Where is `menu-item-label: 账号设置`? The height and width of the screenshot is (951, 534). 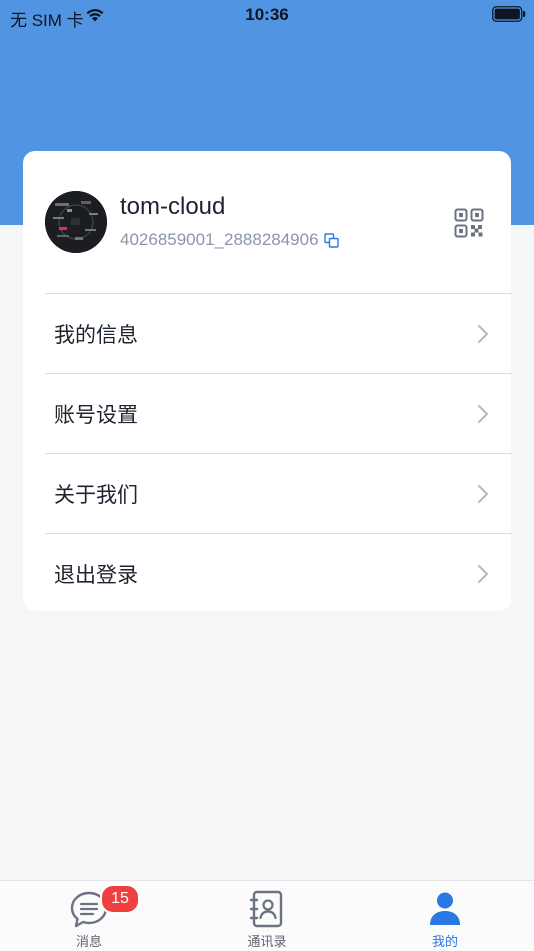 menu-item-label: 账号设置 is located at coordinates (96, 415).